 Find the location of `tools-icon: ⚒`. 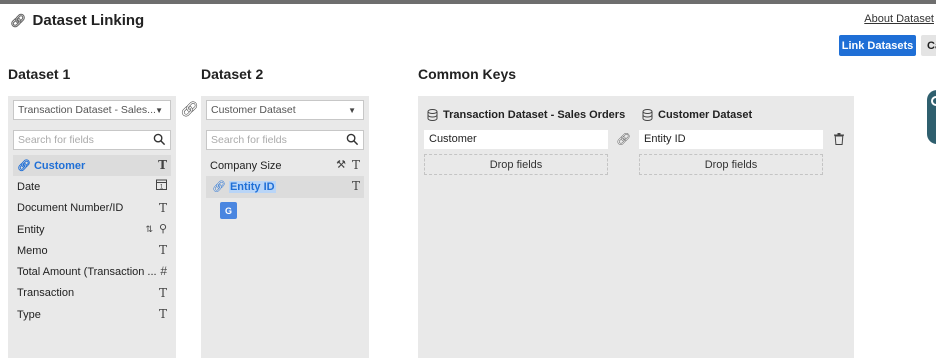

tools-icon: ⚒ is located at coordinates (341, 165).